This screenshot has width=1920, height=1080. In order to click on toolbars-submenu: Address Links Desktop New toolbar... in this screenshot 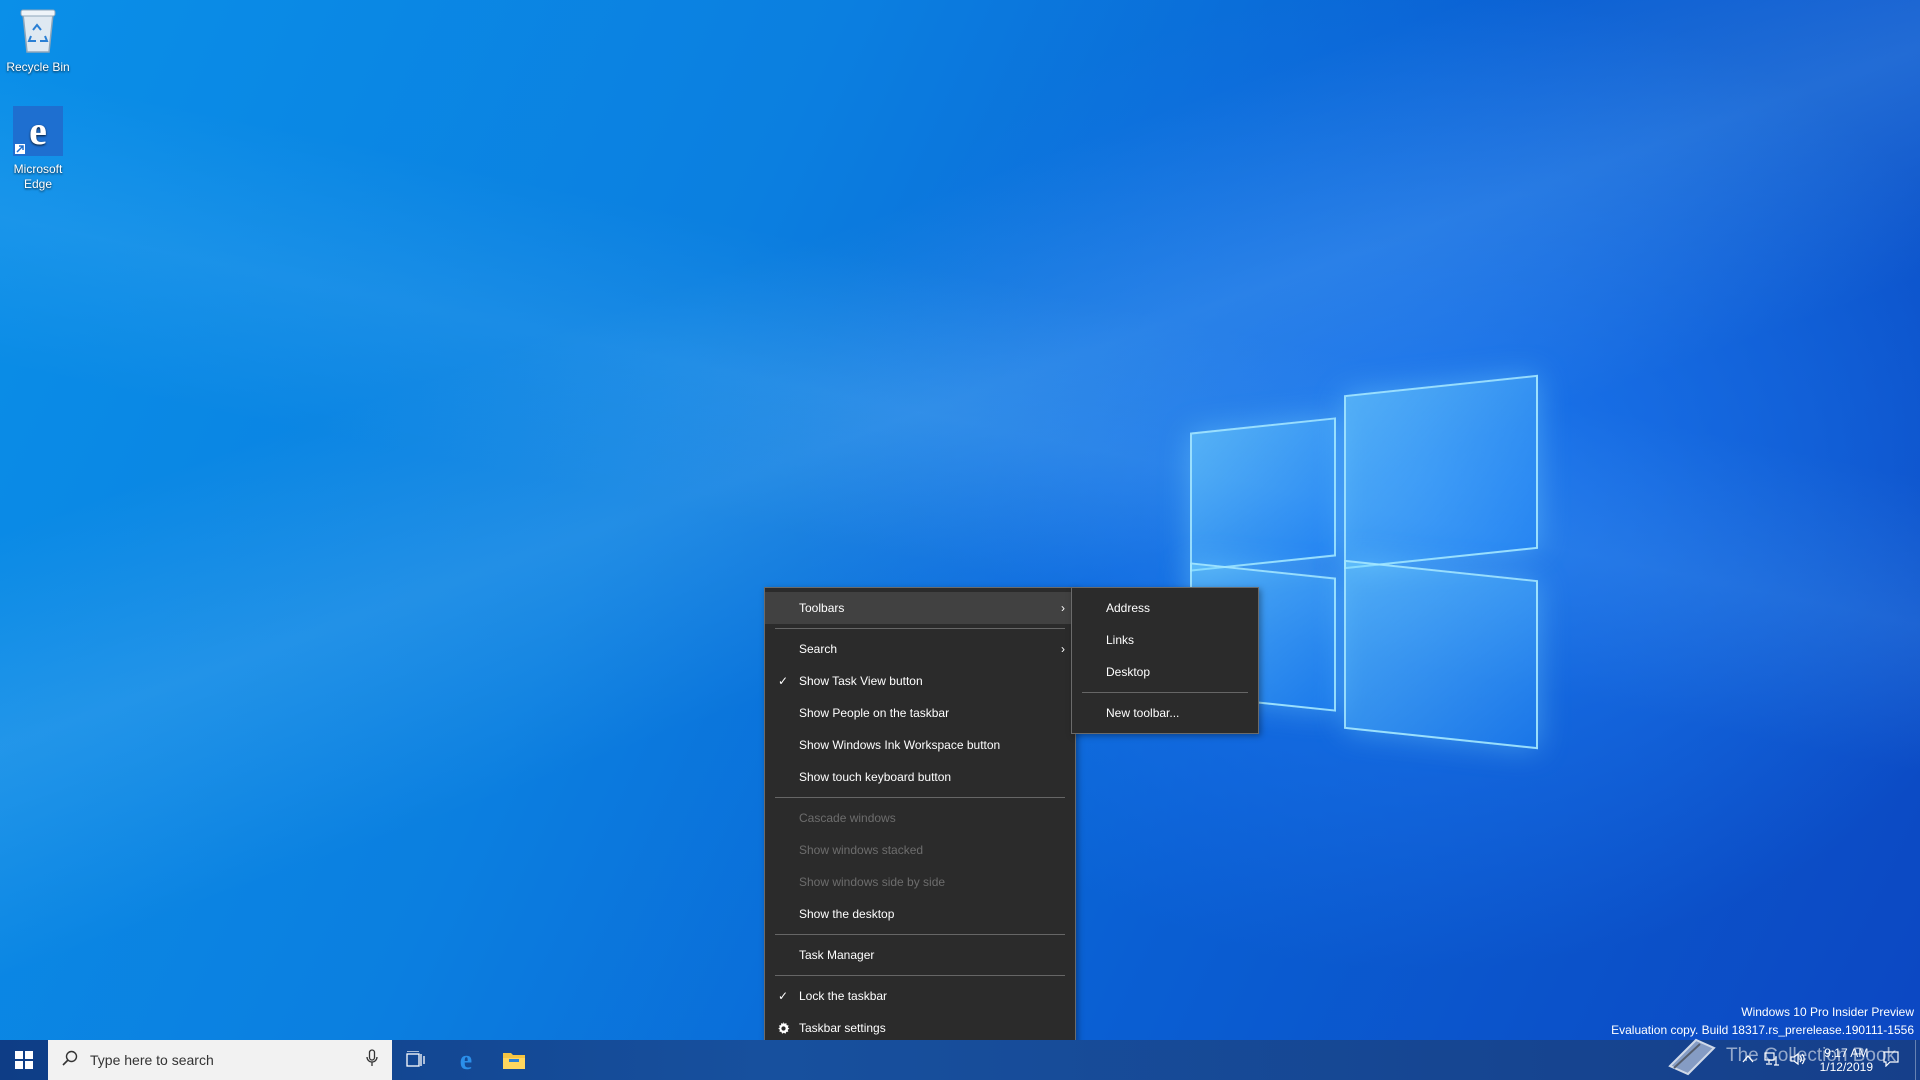, I will do `click(1165, 660)`.